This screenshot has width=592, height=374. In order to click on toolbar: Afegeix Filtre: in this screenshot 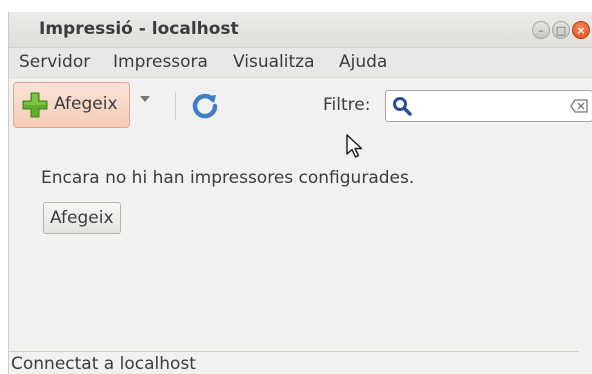, I will do `click(300, 106)`.